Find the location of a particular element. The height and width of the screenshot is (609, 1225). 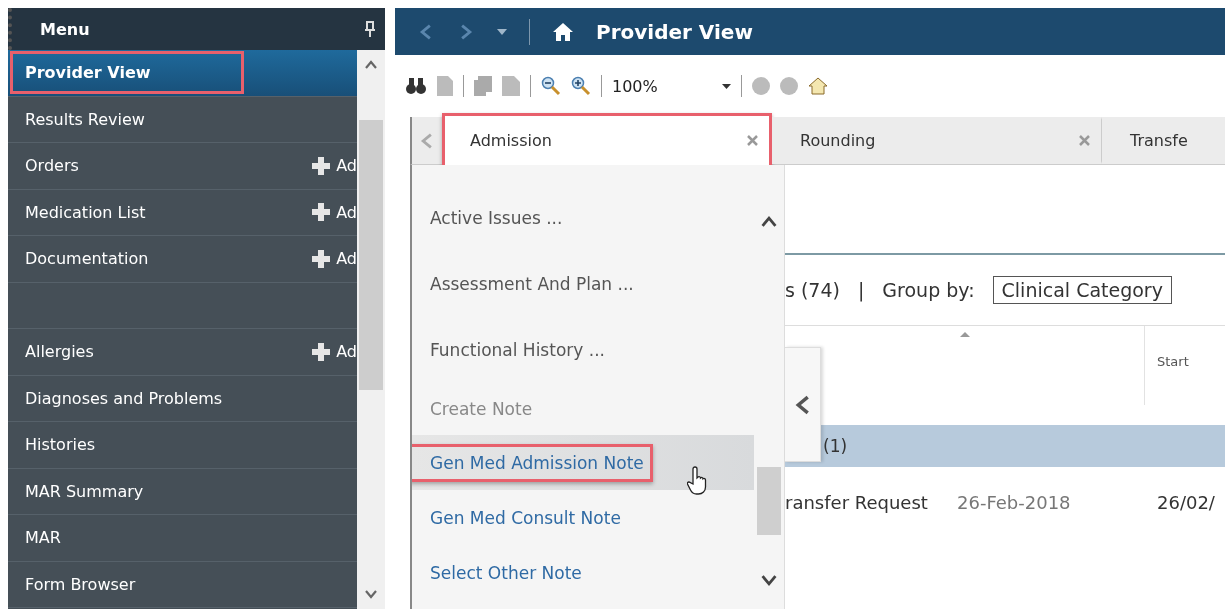

home-icon is located at coordinates (563, 31).